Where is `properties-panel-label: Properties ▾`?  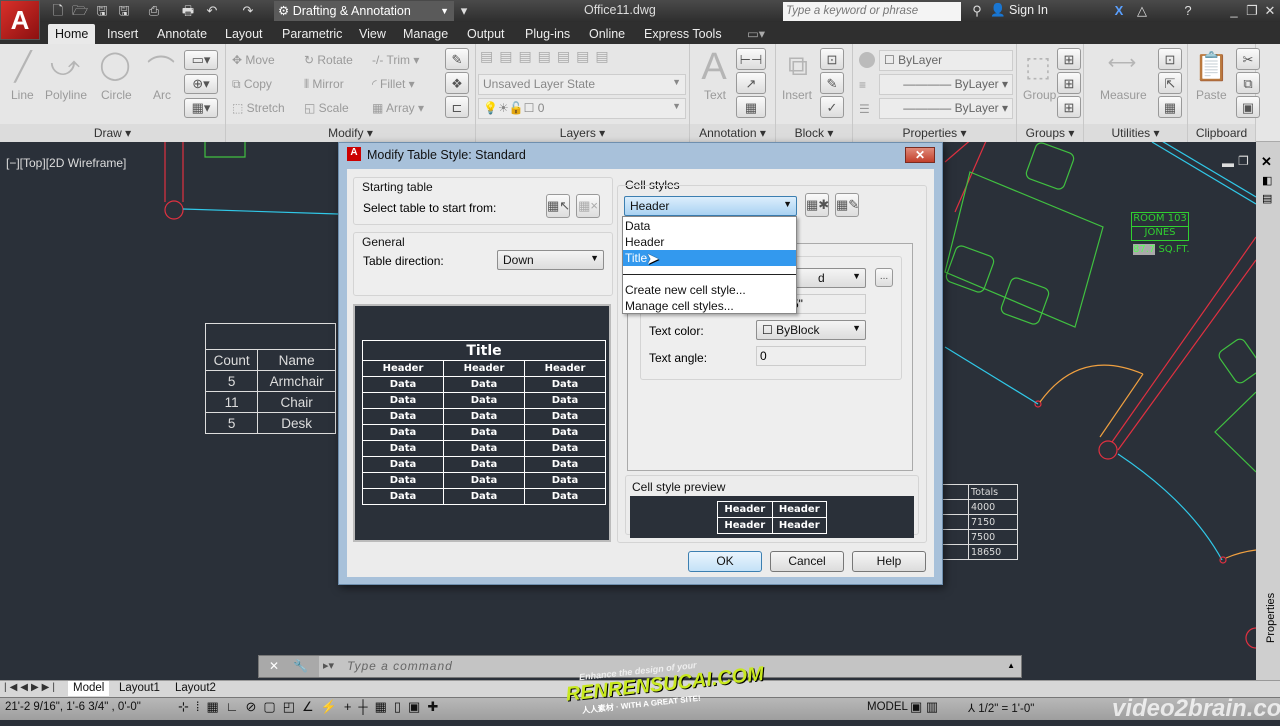
properties-panel-label: Properties ▾ is located at coordinates (934, 133).